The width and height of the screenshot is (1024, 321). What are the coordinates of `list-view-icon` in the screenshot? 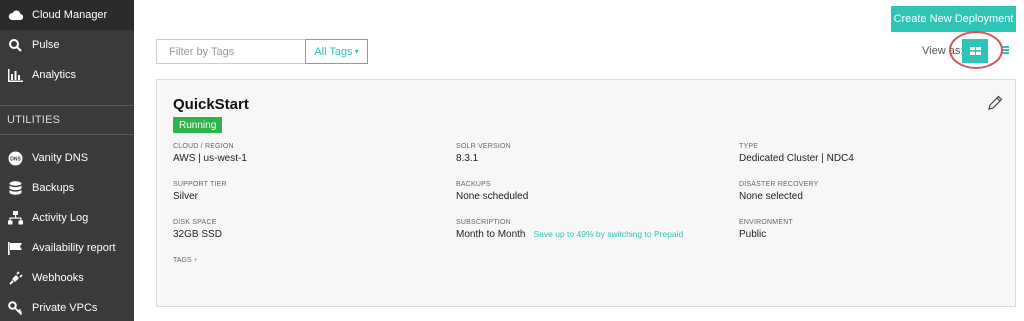 It's located at (1005, 50).